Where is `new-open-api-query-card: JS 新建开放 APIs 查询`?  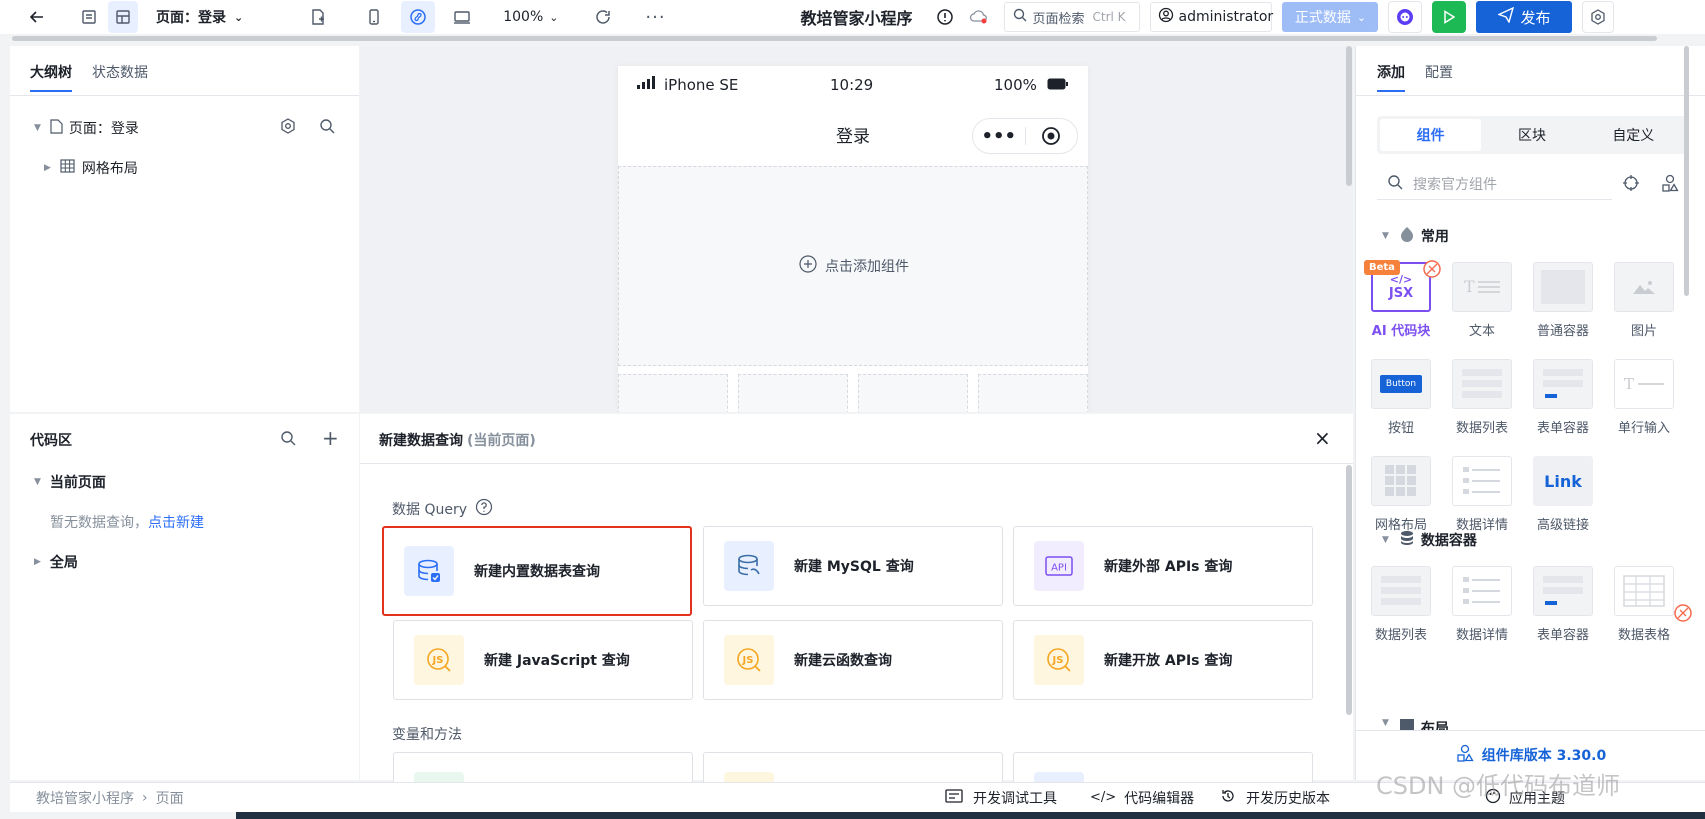
new-open-api-query-card: JS 新建开放 APIs 查询 is located at coordinates (1163, 660).